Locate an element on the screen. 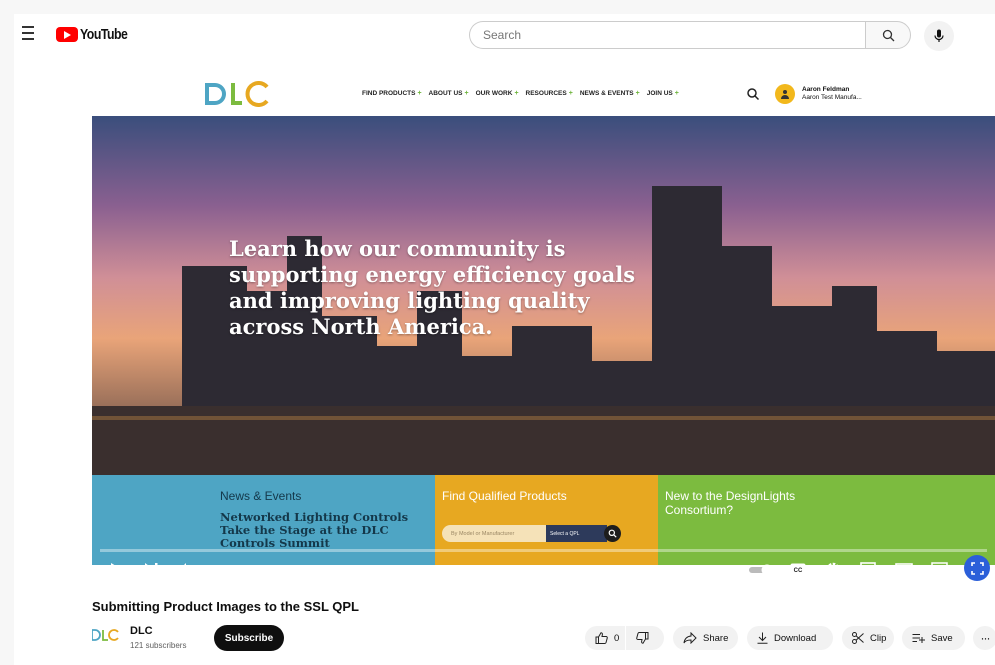 The image size is (995, 665). menu-find-products: FIND PRODUCTS is located at coordinates (392, 93).